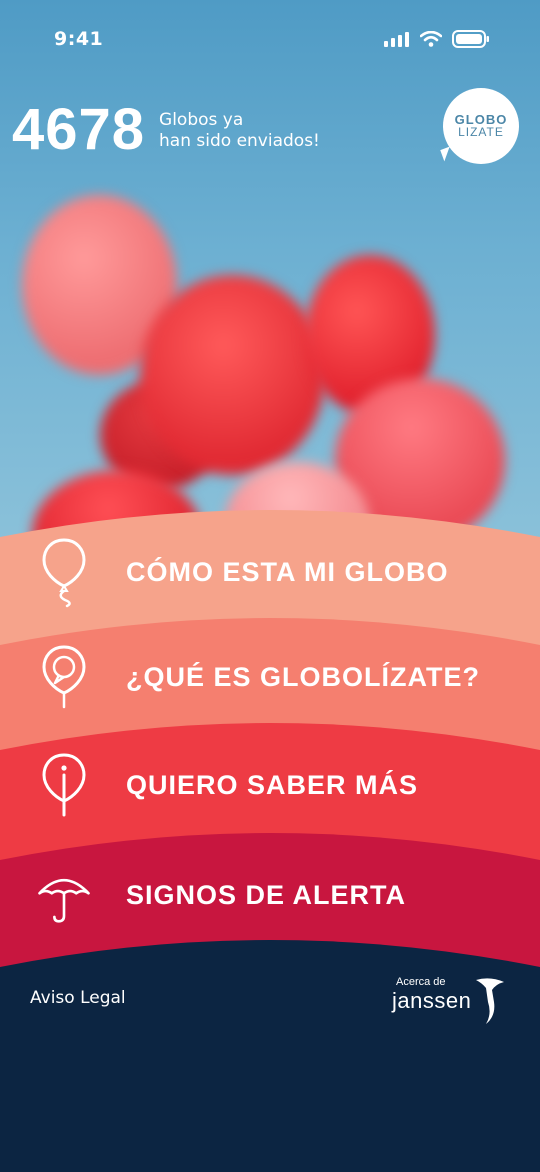 The width and height of the screenshot is (540, 1172). I want to click on menu-item-signos-de-alerta: SIGNOS DE ALERTA, so click(270, 895).